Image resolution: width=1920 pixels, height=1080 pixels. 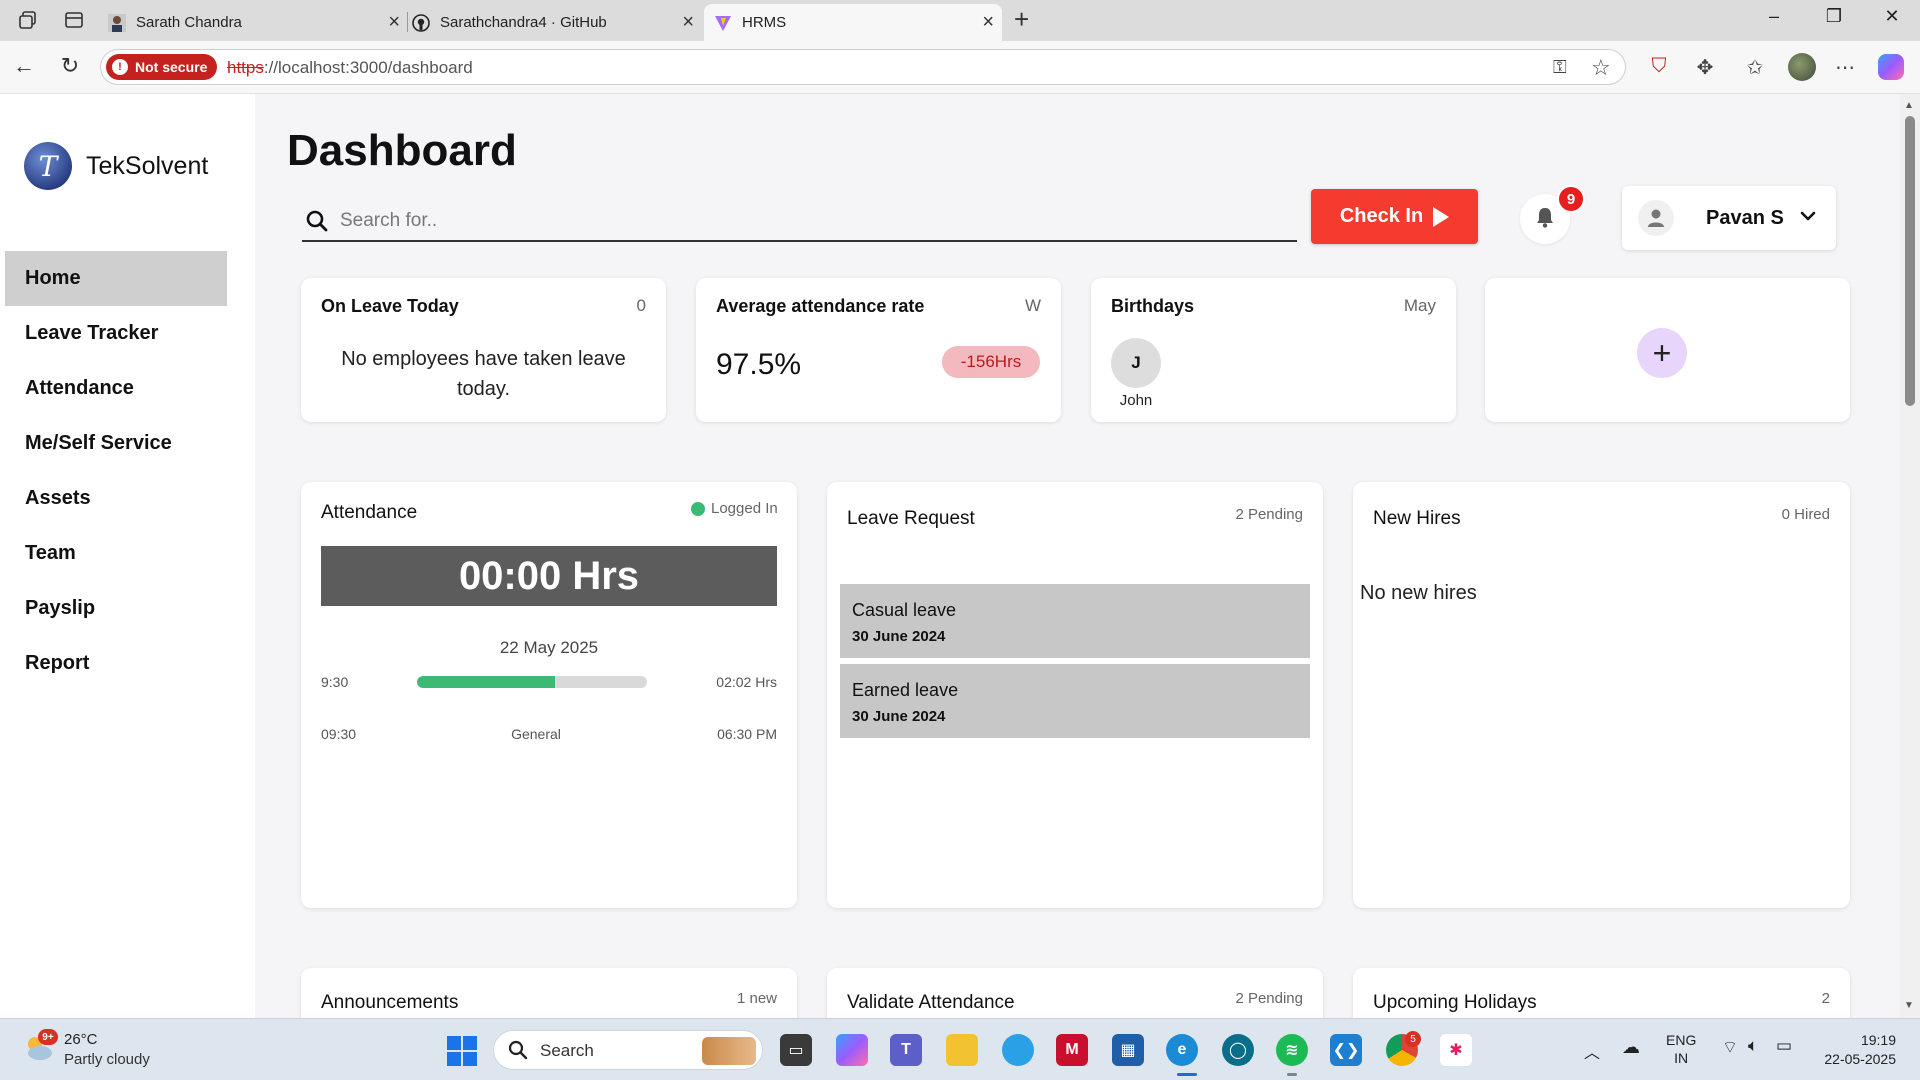 I want to click on upcoming-holidays-card: Upcoming Holidays 2, so click(x=1601, y=993).